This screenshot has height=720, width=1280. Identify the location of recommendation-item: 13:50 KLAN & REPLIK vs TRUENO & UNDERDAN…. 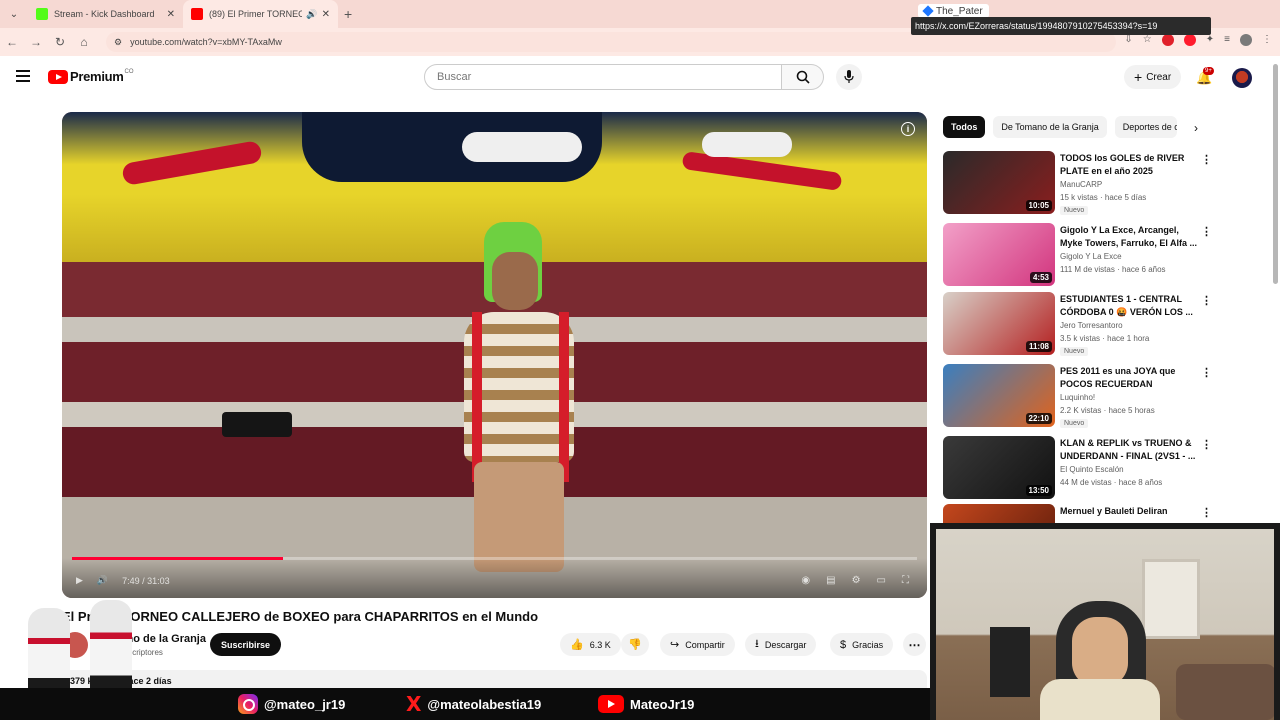
(1083, 468).